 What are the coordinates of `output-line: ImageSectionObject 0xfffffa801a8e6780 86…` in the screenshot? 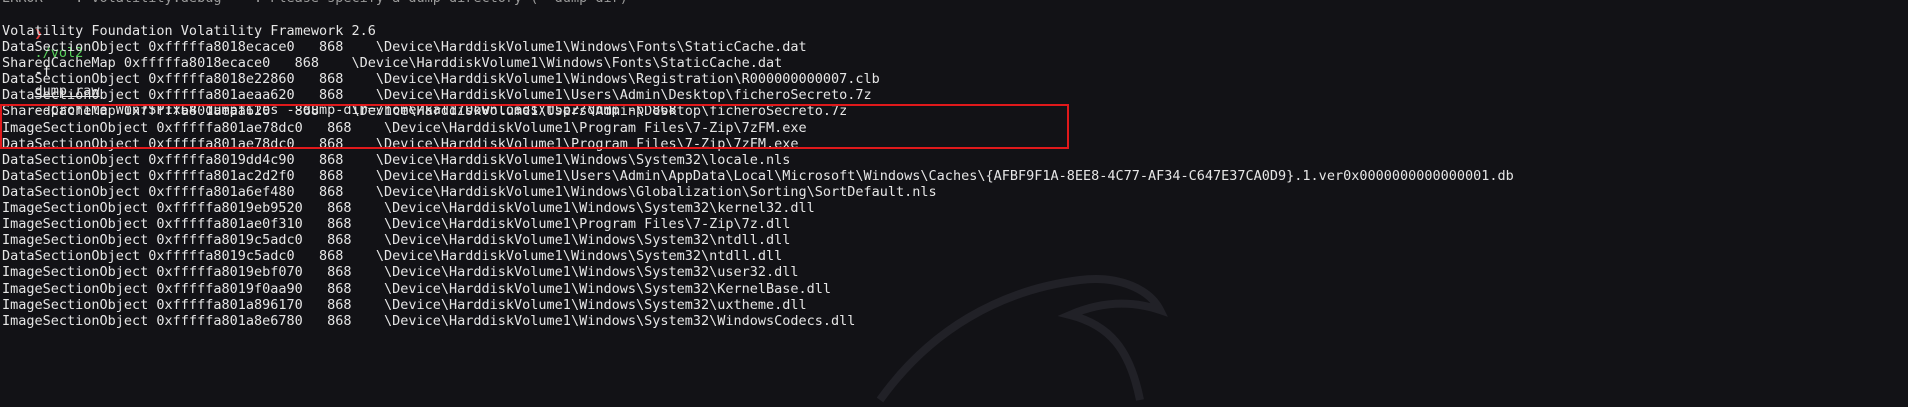 It's located at (429, 320).